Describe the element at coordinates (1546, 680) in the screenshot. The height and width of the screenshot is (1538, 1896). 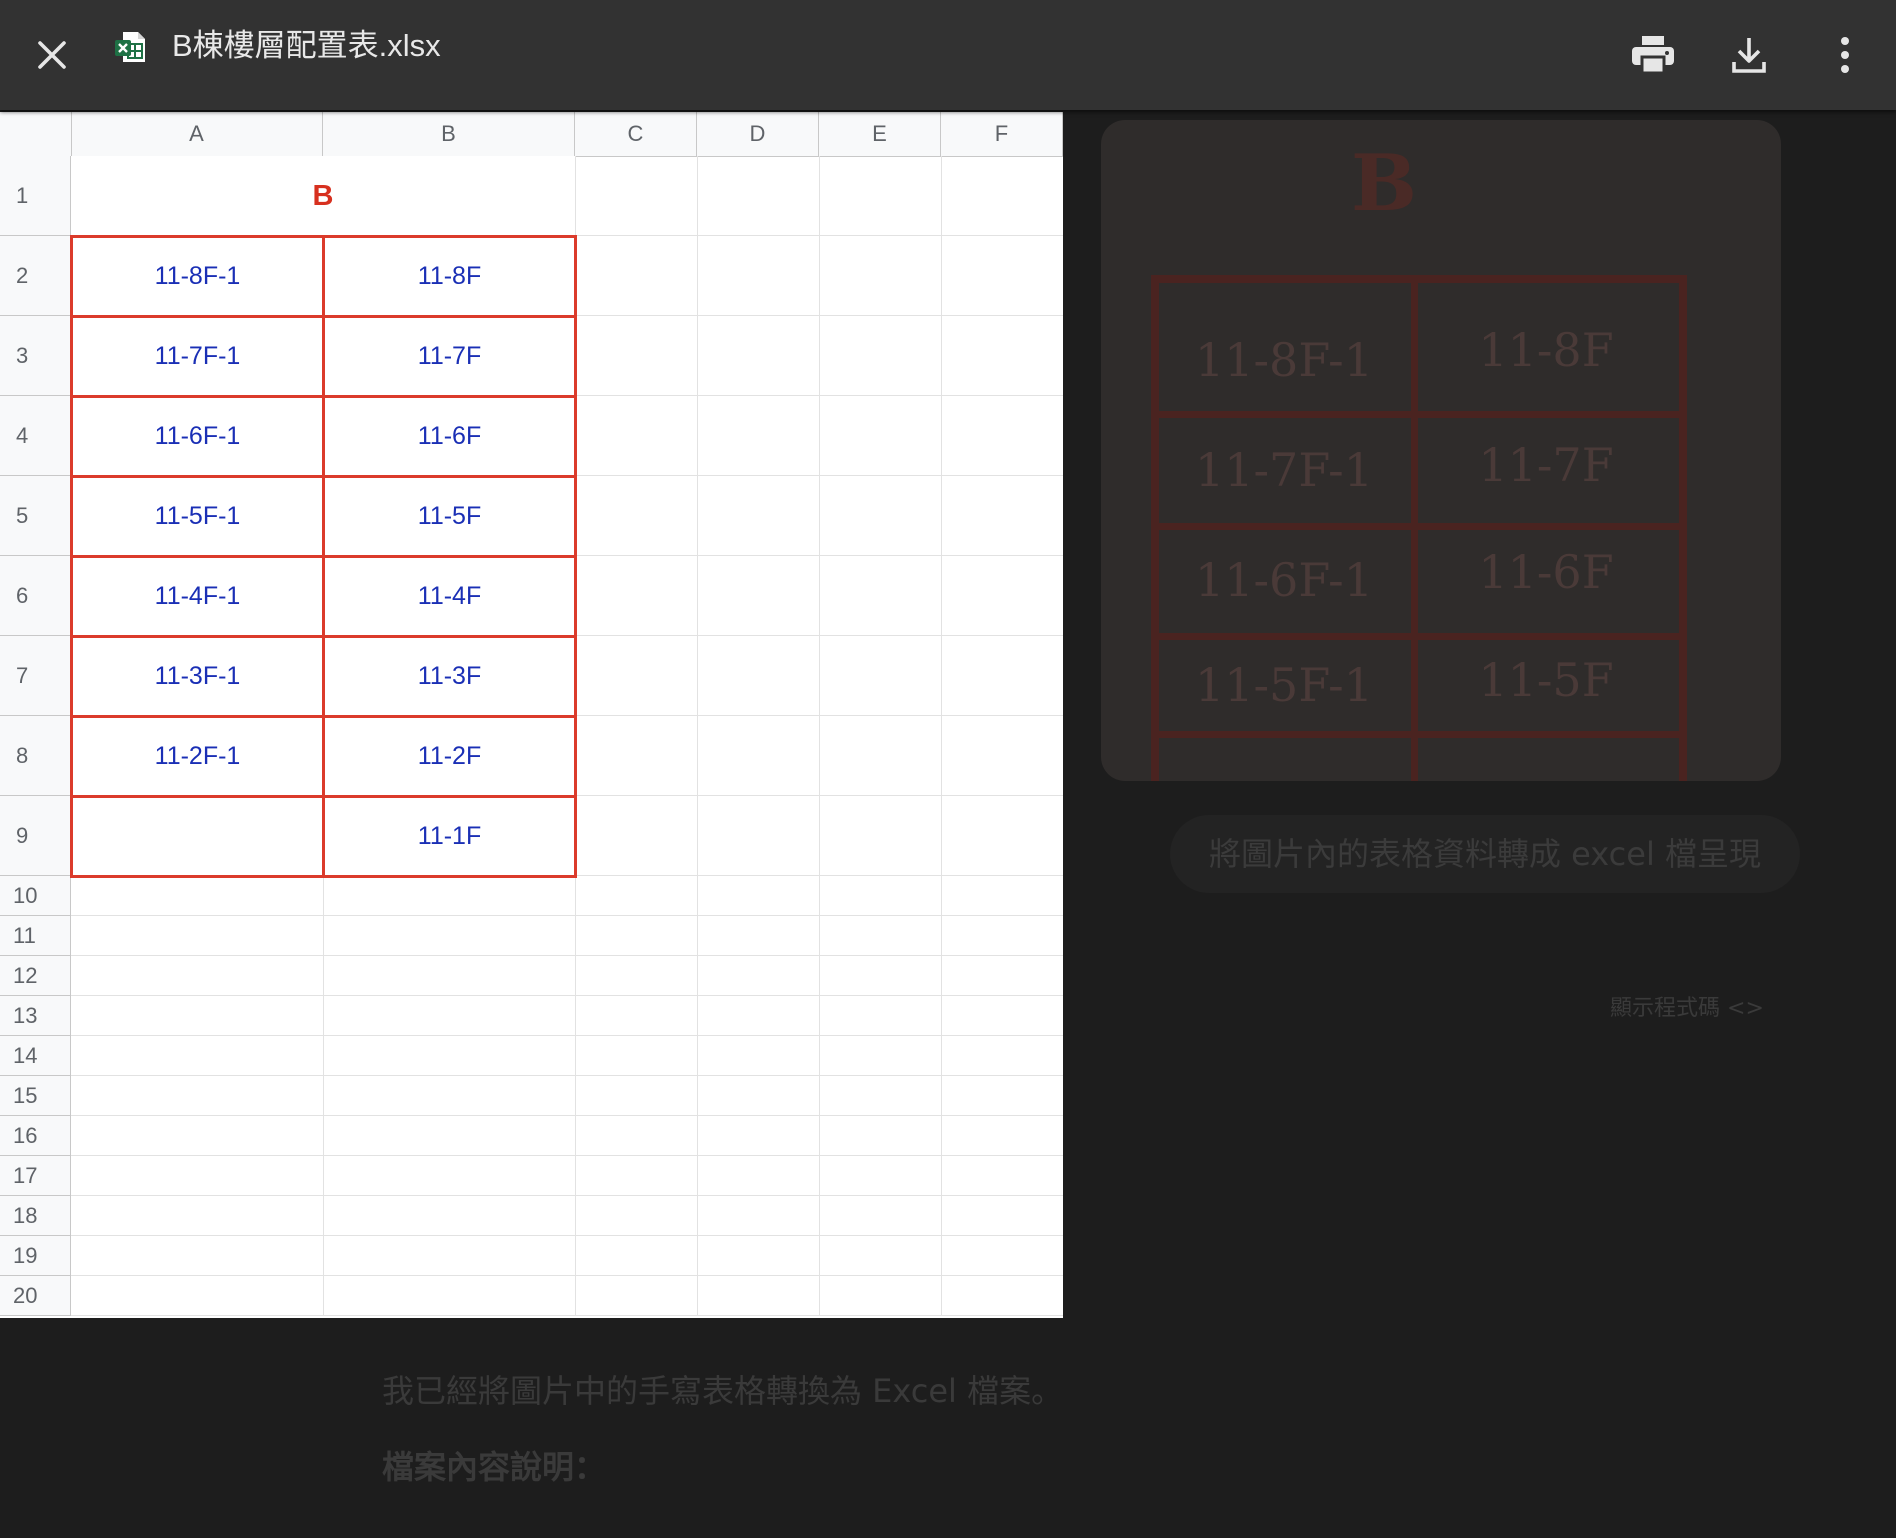
I see `hw-cell: 11-5F` at that location.